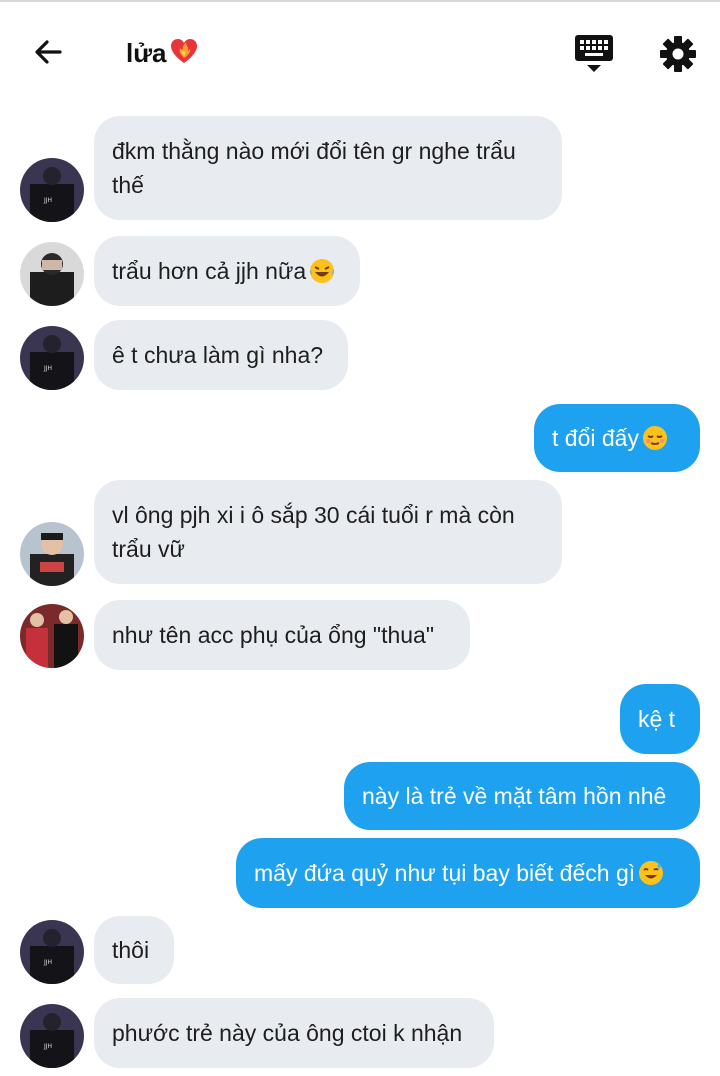  Describe the element at coordinates (273, 635) in the screenshot. I see `message-text: như tên acc phụ của ổng "thua"` at that location.